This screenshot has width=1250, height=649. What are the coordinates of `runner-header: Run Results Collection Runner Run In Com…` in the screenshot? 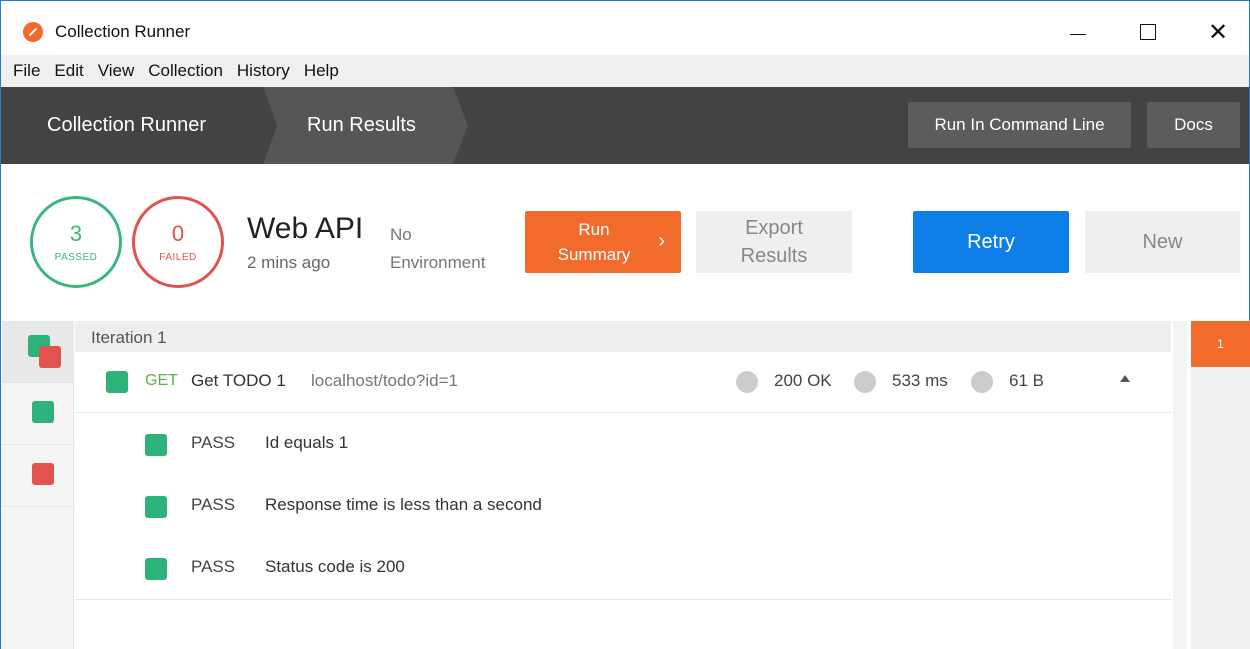 It's located at (625, 125).